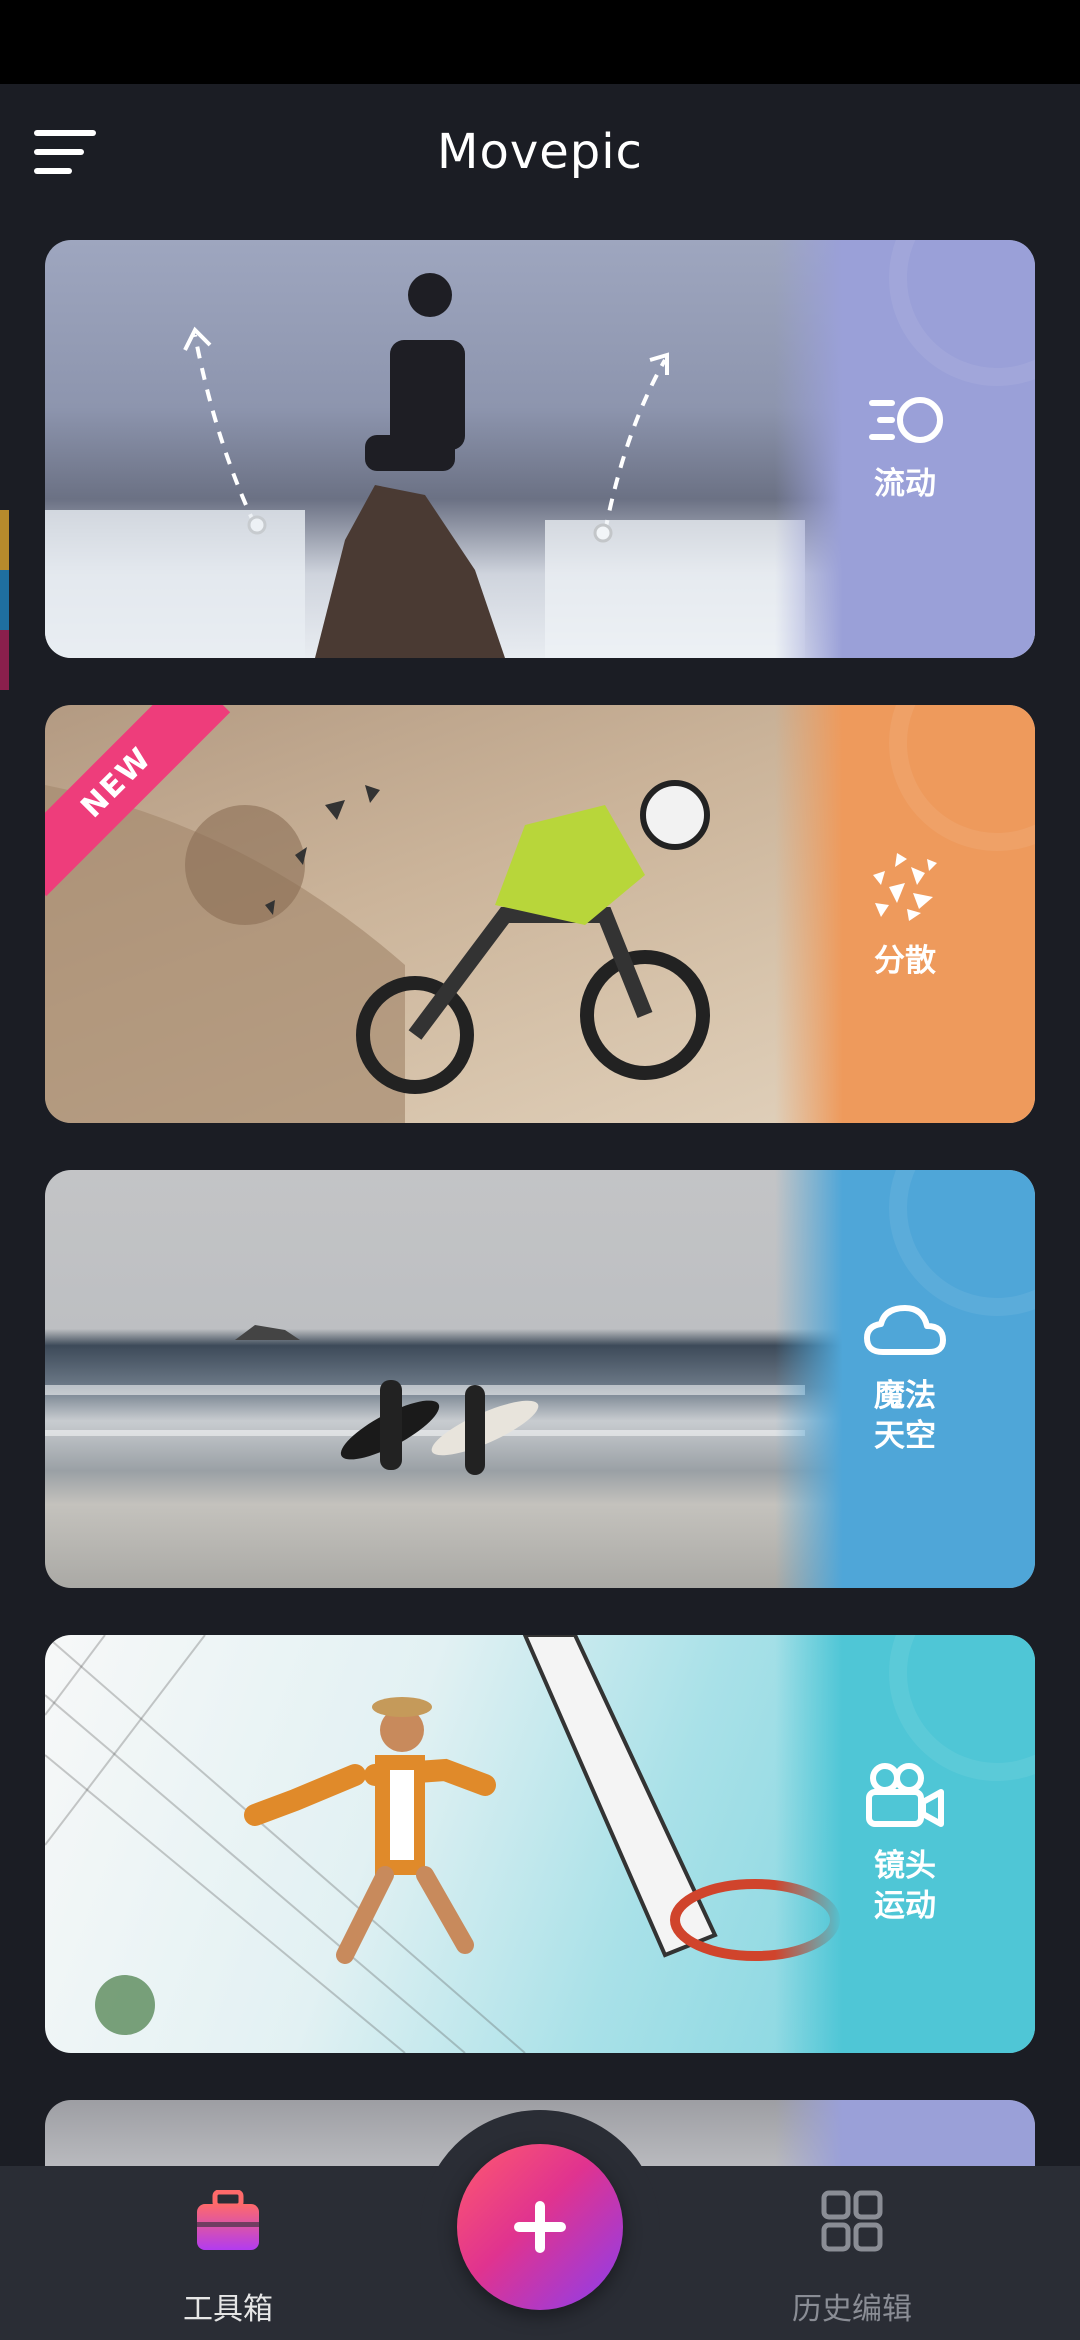 This screenshot has width=1080, height=2340. Describe the element at coordinates (905, 1416) in the screenshot. I see `card-label: 魔法 天空` at that location.